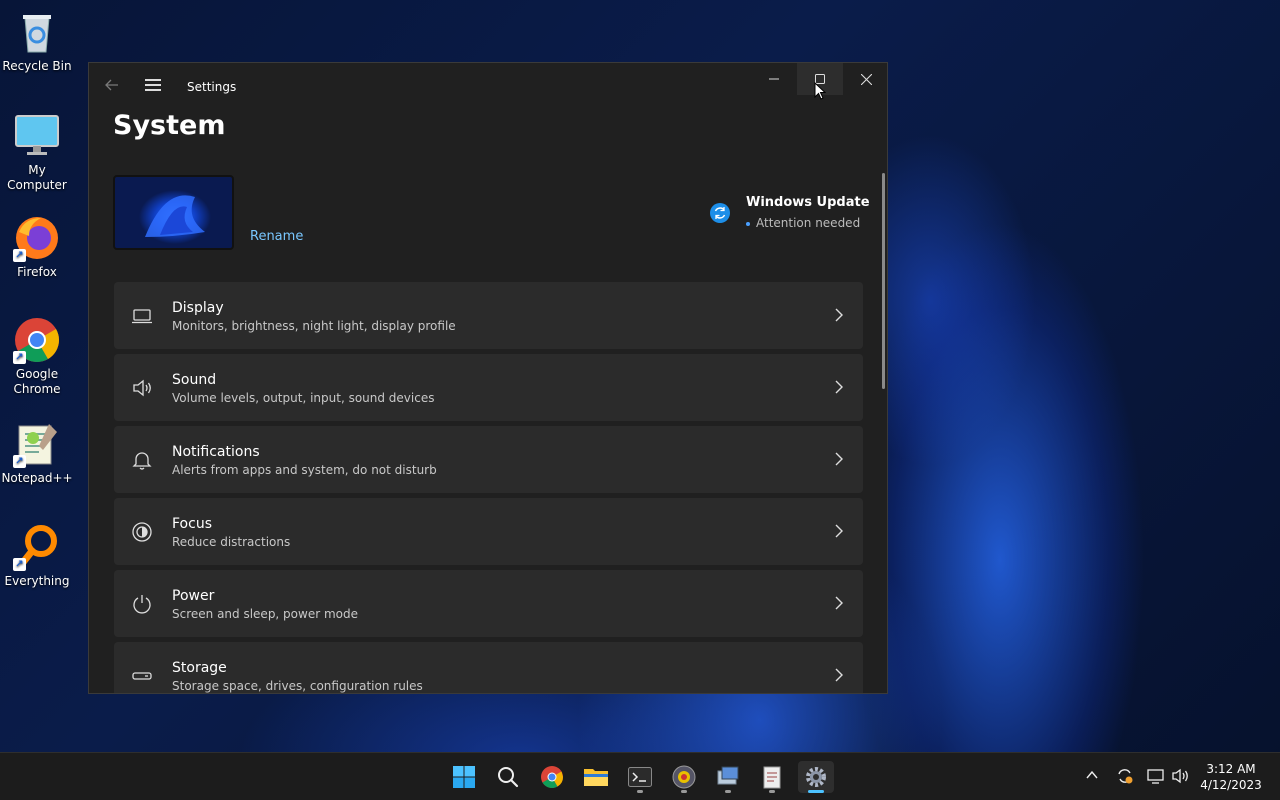 This screenshot has height=800, width=1280. Describe the element at coordinates (212, 87) in the screenshot. I see `window-title: Settings` at that location.